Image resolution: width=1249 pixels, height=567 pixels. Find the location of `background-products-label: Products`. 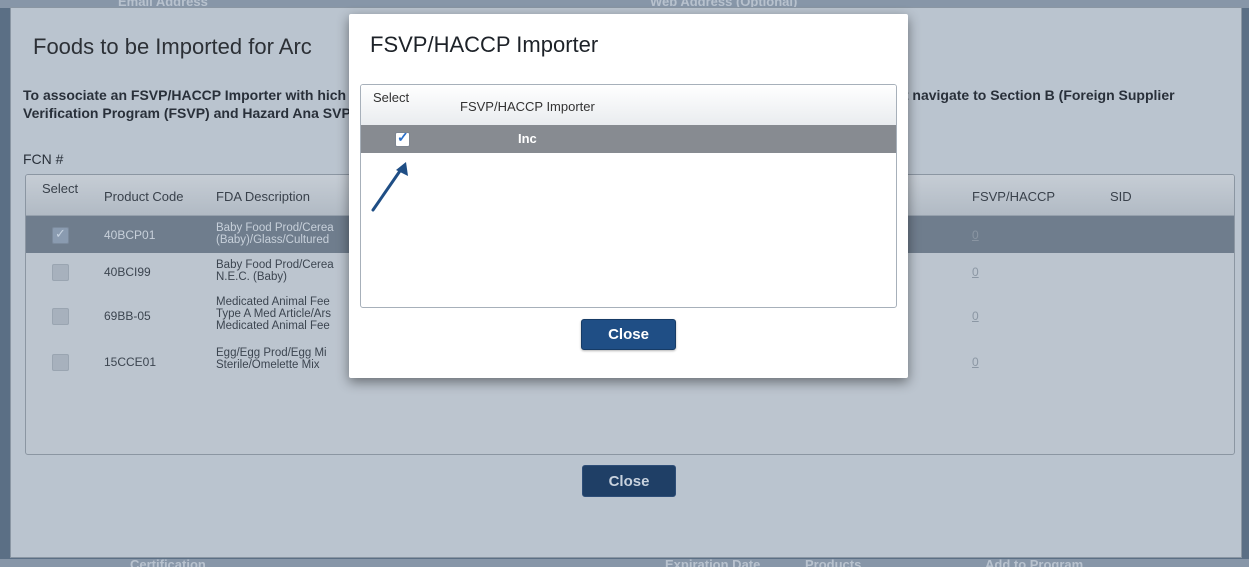

background-products-label: Products is located at coordinates (833, 563).